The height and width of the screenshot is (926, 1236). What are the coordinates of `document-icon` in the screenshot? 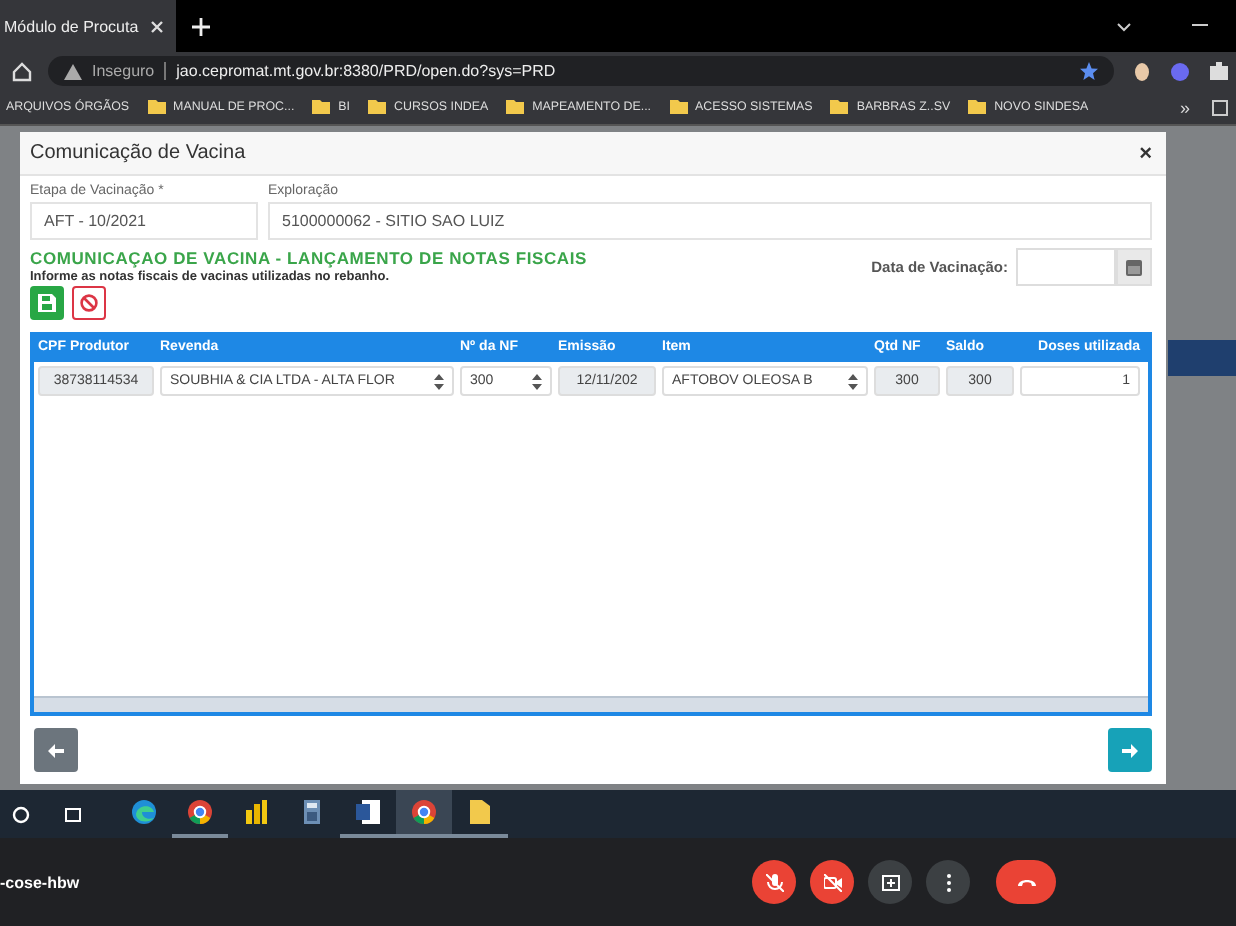 It's located at (368, 812).